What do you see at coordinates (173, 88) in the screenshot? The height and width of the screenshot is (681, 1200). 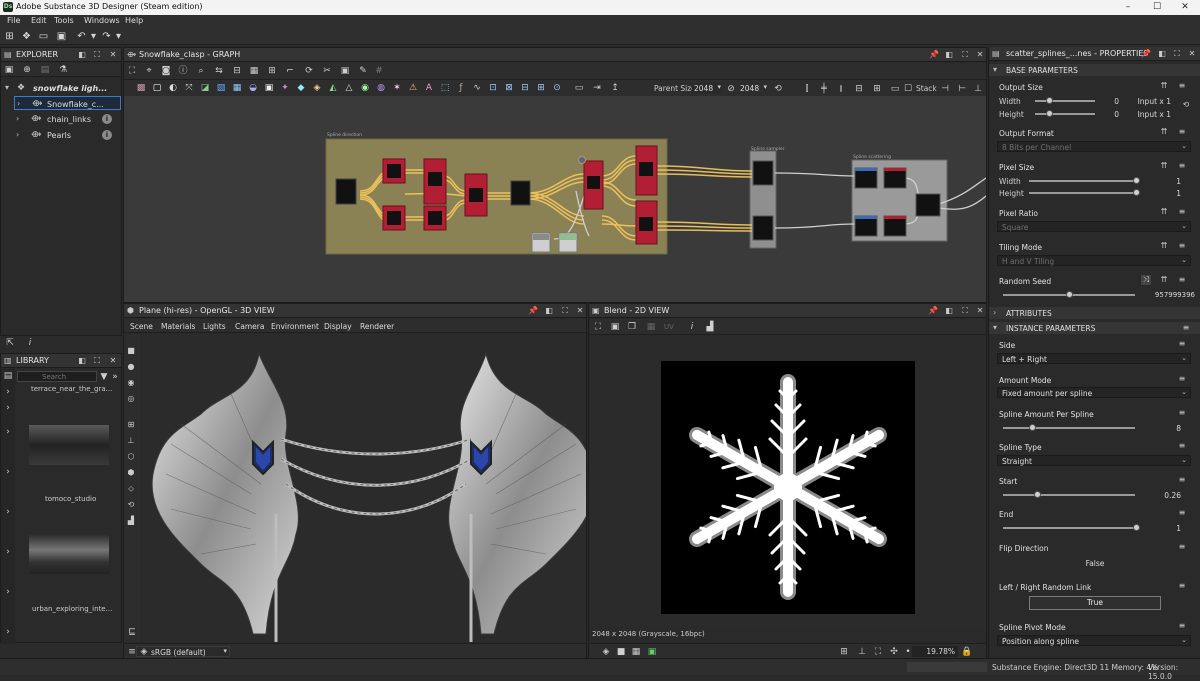 I see `node-gradient-icon: ◐` at bounding box center [173, 88].